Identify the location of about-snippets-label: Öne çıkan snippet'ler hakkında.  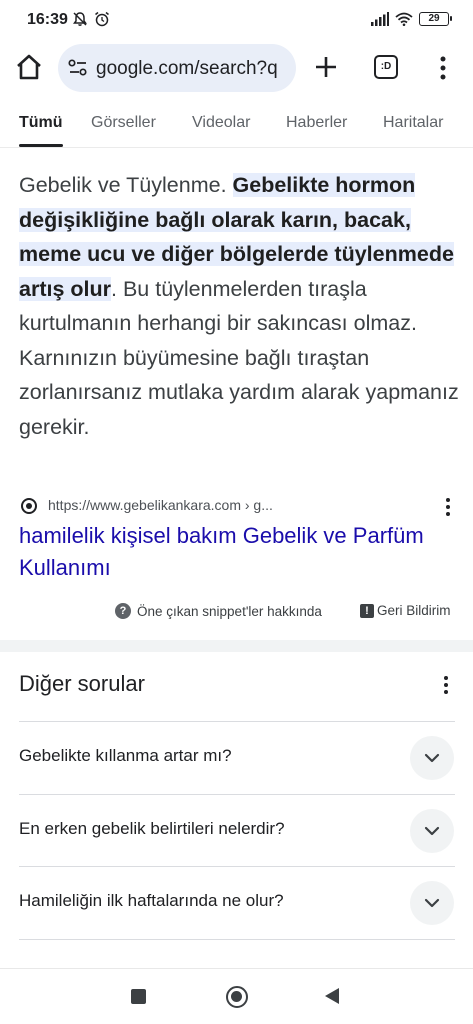
(229, 611).